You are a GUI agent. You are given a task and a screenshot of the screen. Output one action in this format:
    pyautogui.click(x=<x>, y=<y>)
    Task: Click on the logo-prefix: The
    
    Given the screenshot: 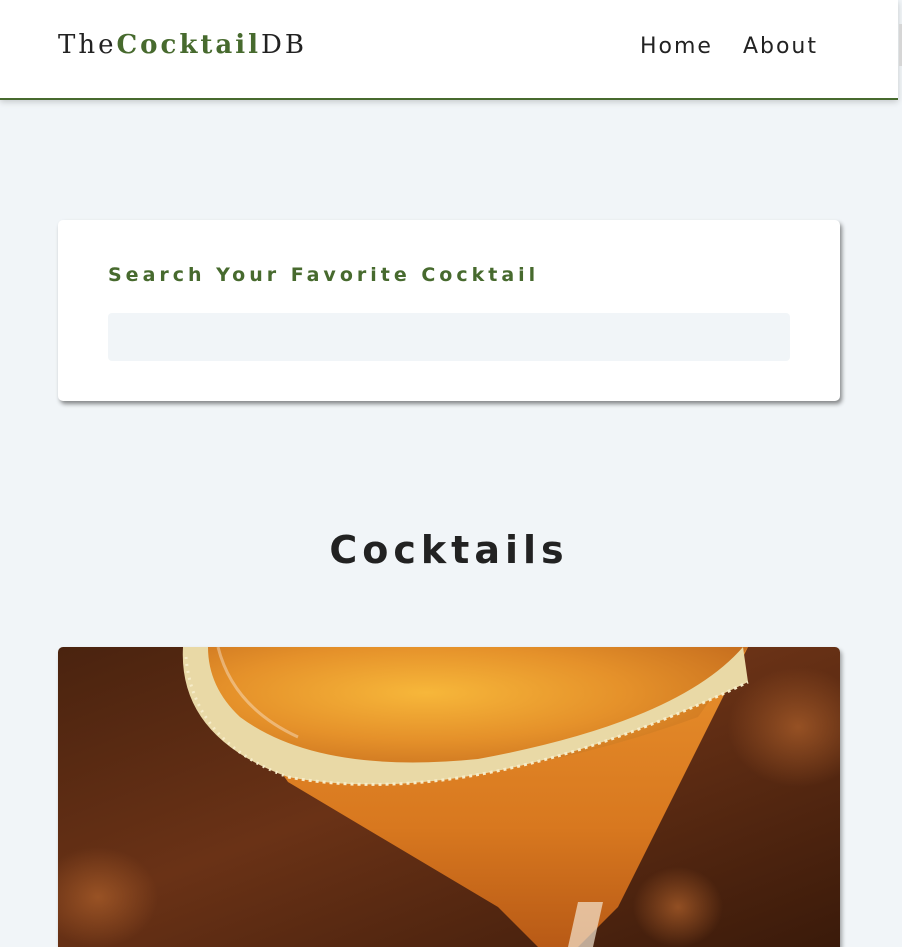 What is the action you would take?
    pyautogui.click(x=87, y=45)
    